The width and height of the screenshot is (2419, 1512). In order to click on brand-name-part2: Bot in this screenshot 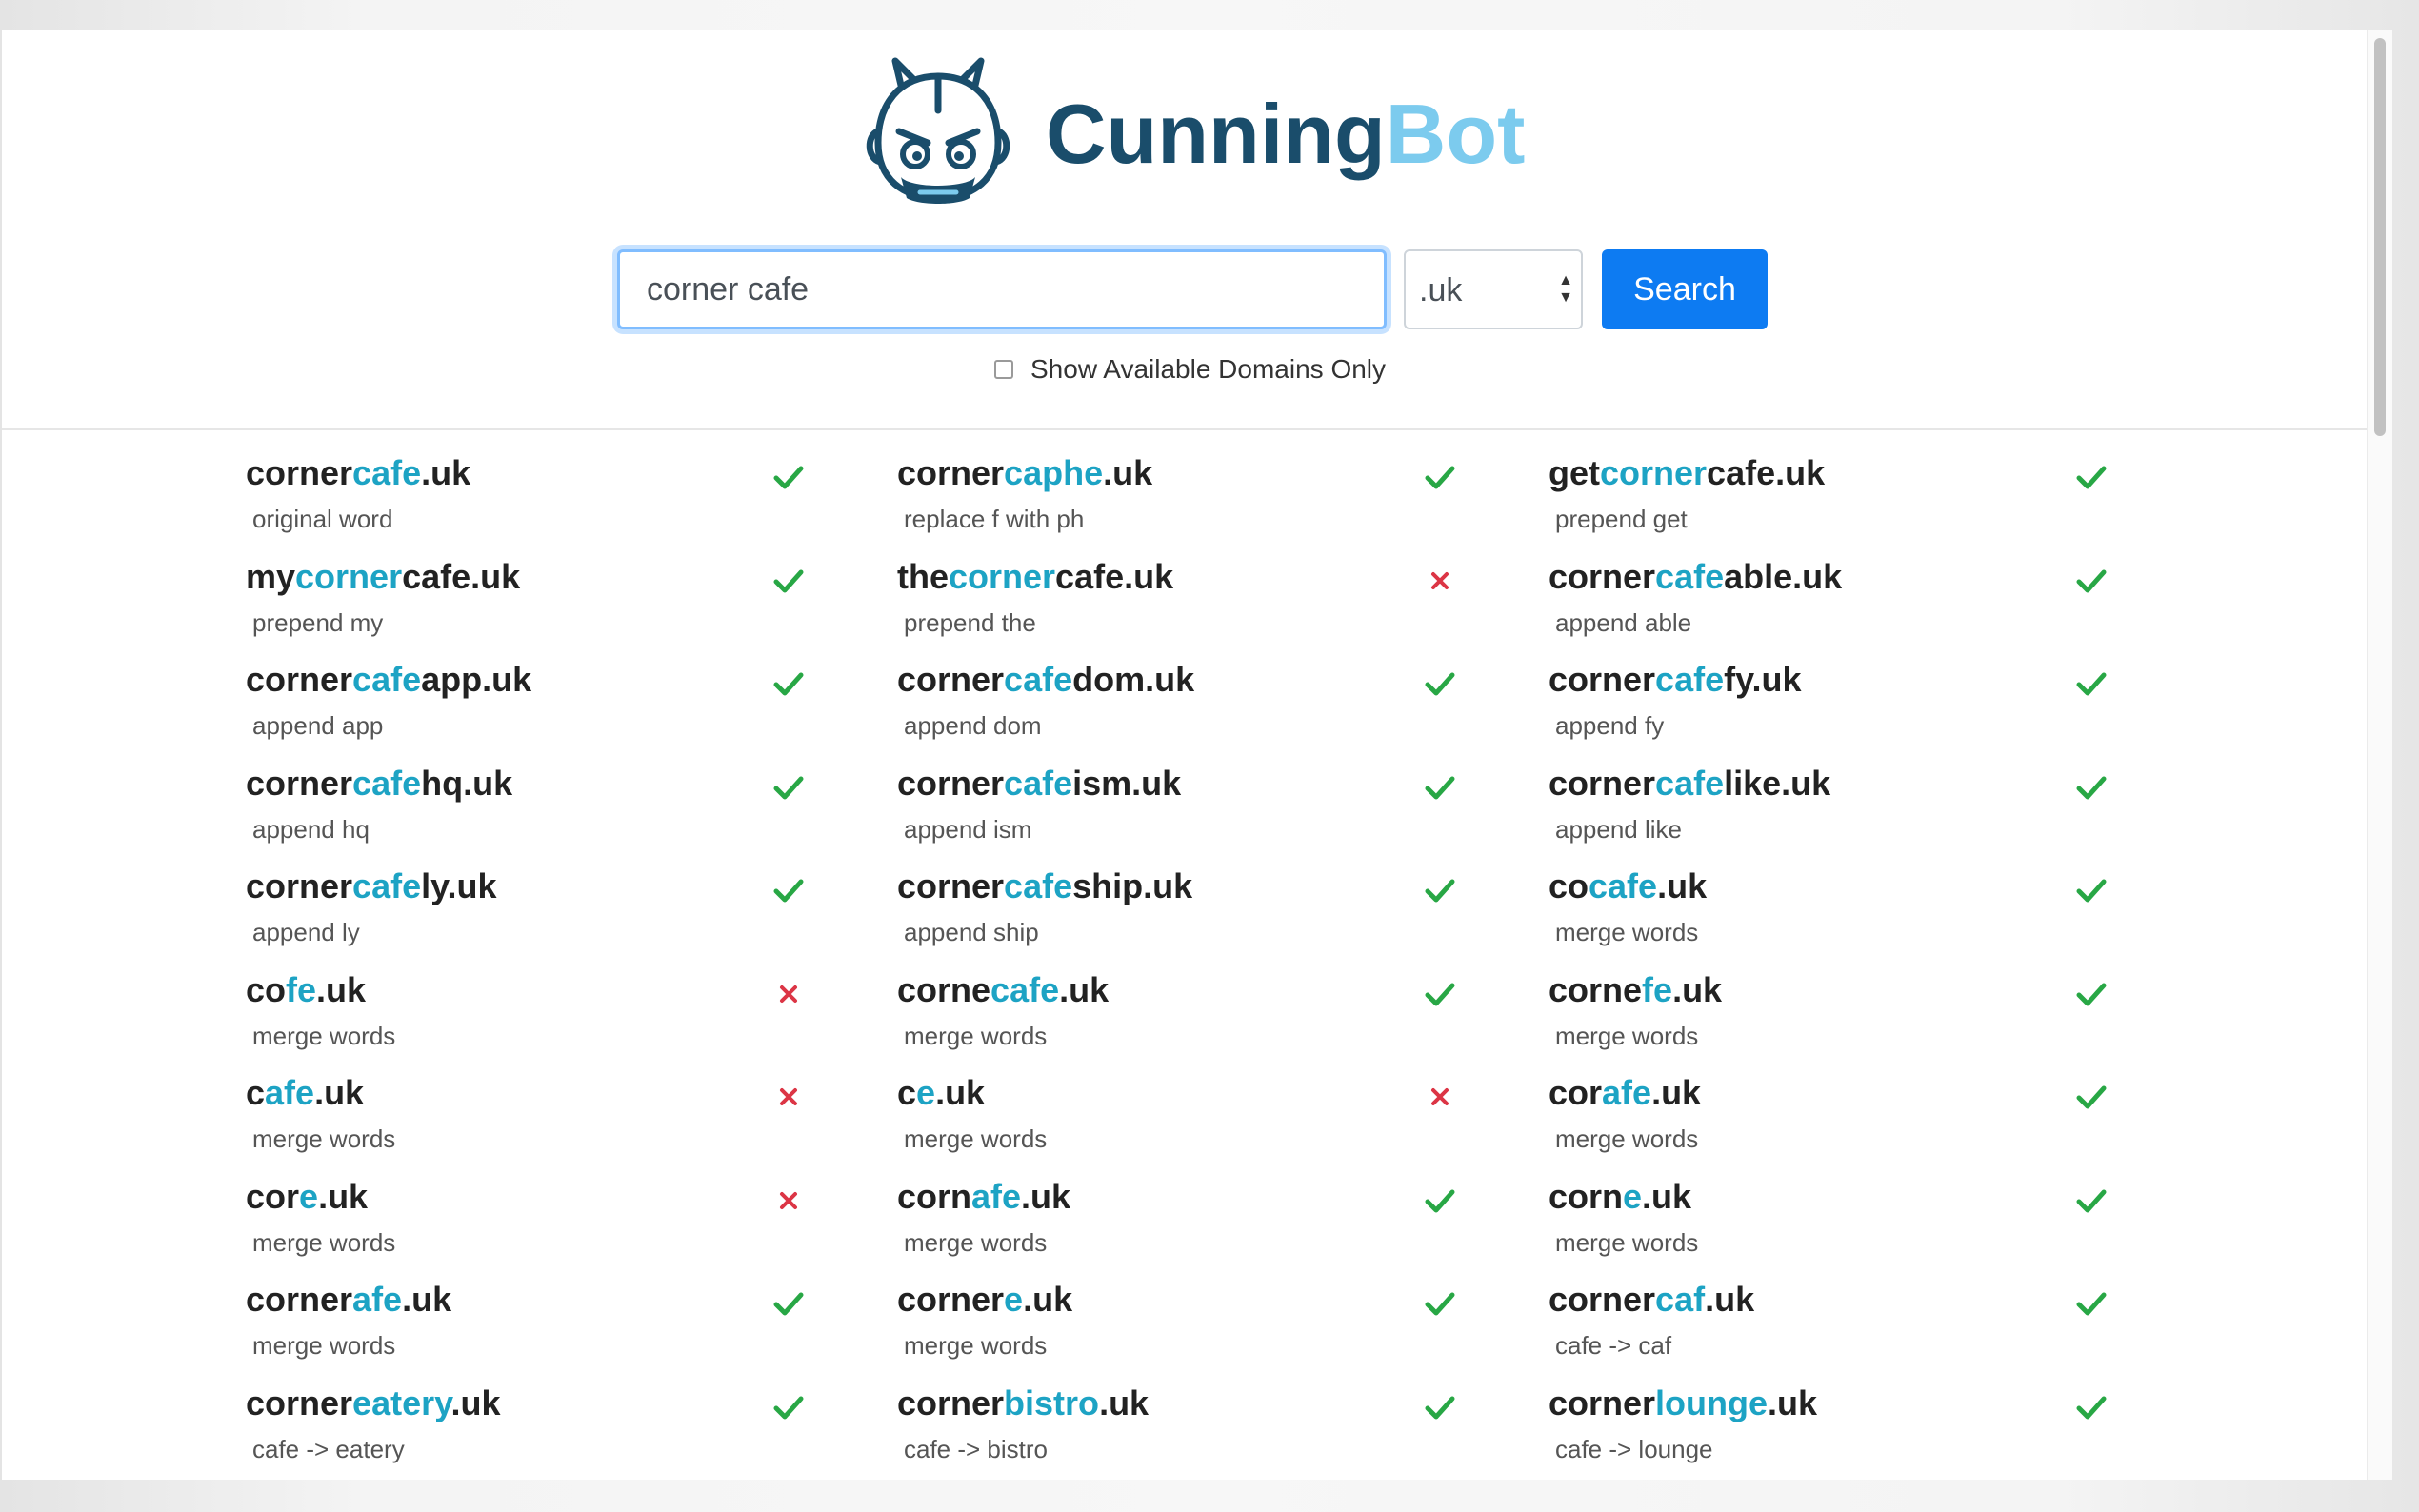, I will do `click(1455, 134)`.